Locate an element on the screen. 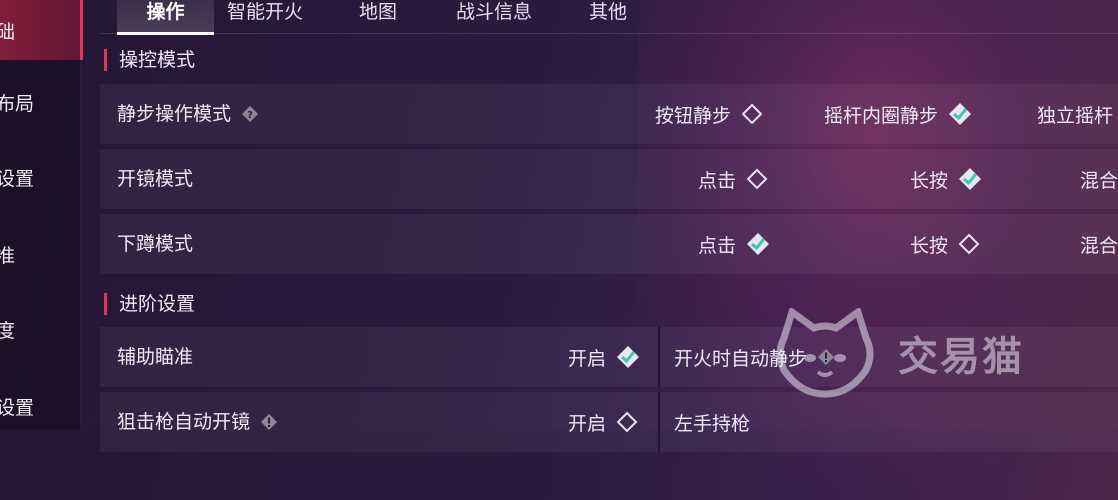 This screenshot has width=1118, height=500. option-hold-crouch: 长按 is located at coordinates (945, 244).